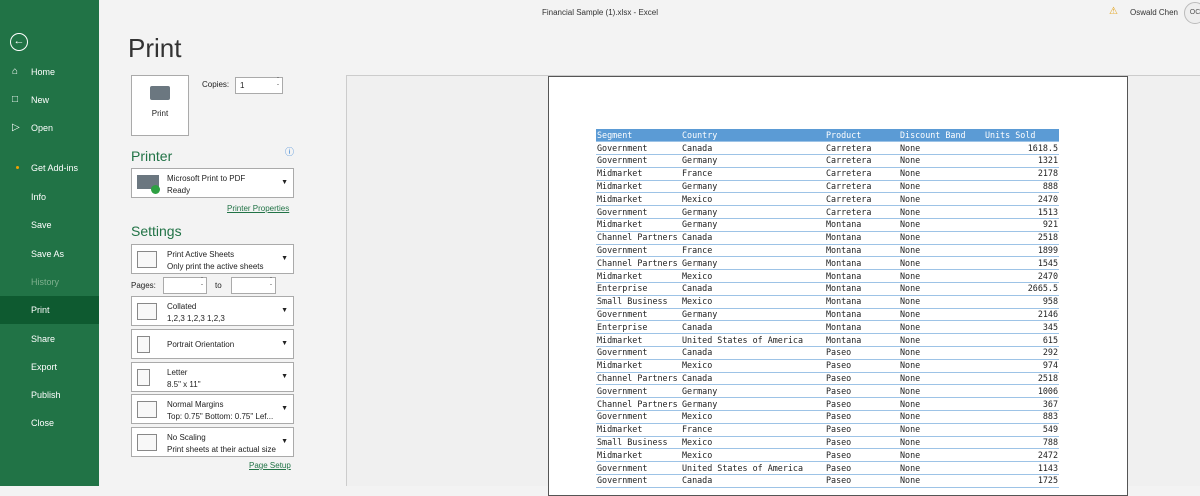 This screenshot has height=496, width=1200. I want to click on new-doc-icon: □, so click(15, 99).